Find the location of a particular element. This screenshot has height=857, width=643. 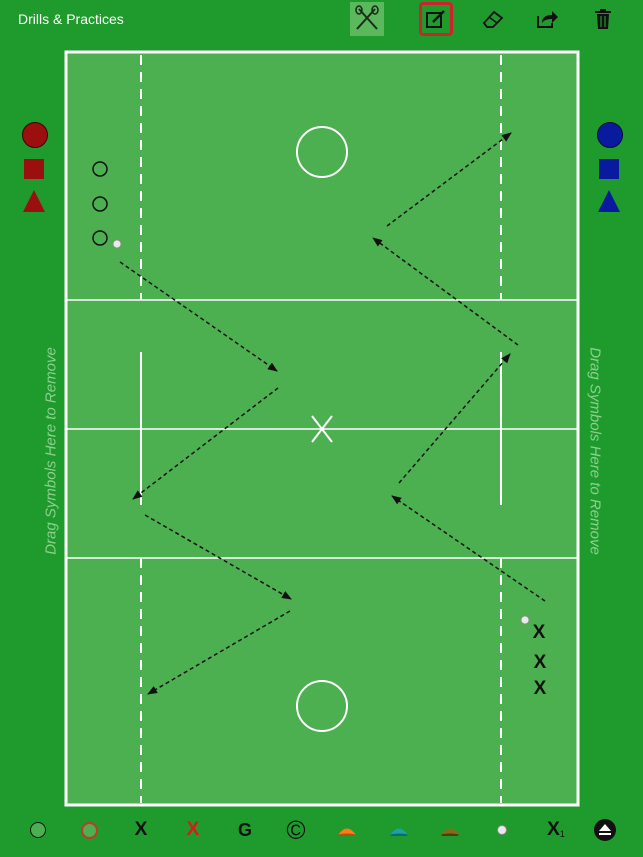

green-circle-icon is located at coordinates (38, 830).